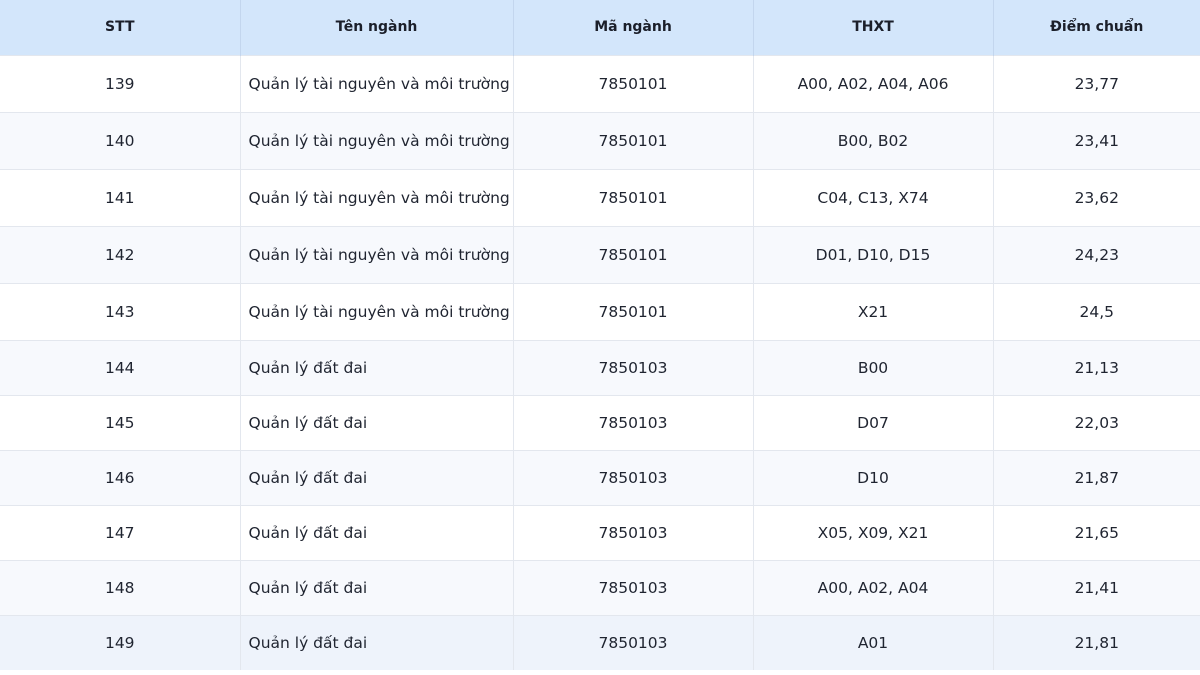  I want to click on cell-benchmark-score: 21,87, so click(1096, 477).